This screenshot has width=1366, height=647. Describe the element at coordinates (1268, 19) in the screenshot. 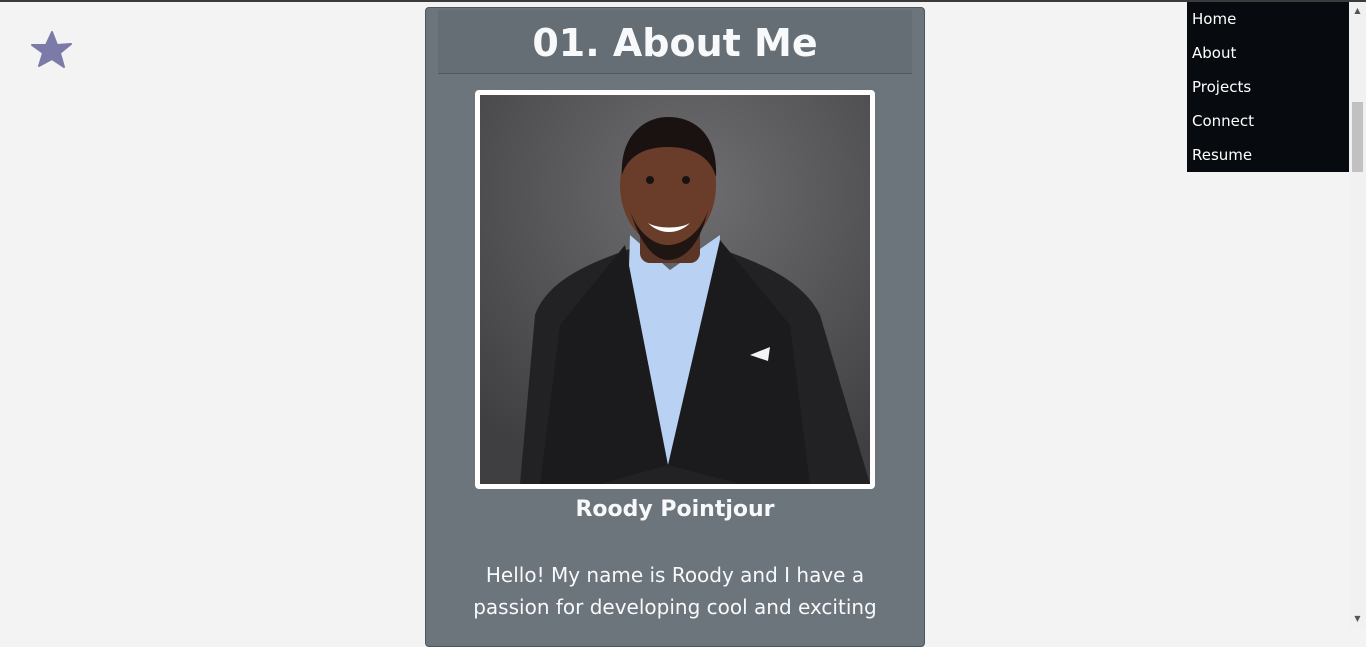

I see `nav-item-home: Home` at that location.